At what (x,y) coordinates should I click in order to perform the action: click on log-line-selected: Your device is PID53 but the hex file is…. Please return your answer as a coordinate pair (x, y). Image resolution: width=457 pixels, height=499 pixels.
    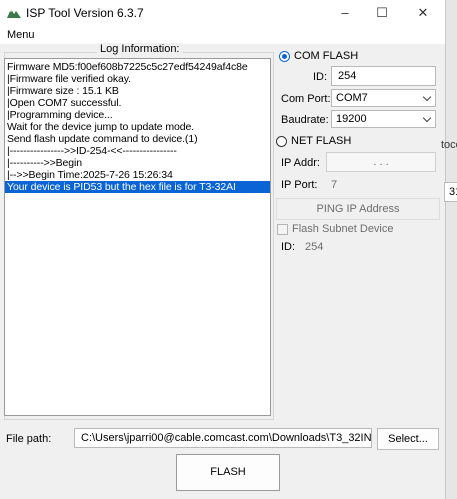
    Looking at the image, I should click on (137, 187).